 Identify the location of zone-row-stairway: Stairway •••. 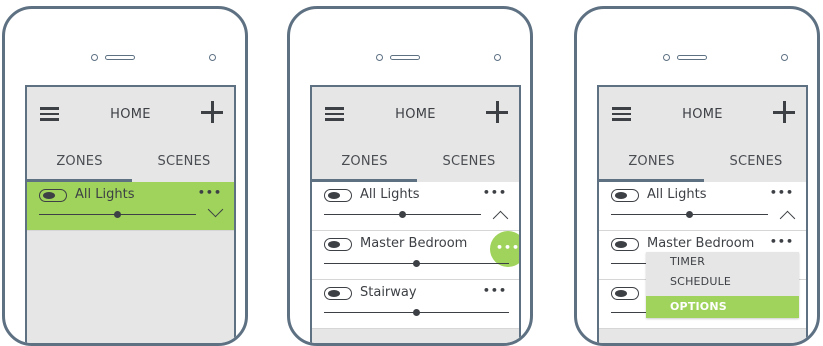
(415, 304).